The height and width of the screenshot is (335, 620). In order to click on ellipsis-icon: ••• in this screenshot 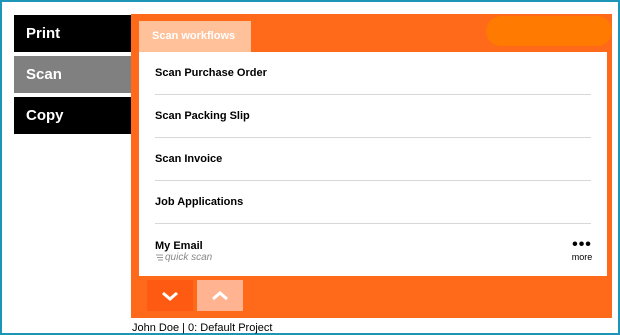, I will do `click(582, 244)`.